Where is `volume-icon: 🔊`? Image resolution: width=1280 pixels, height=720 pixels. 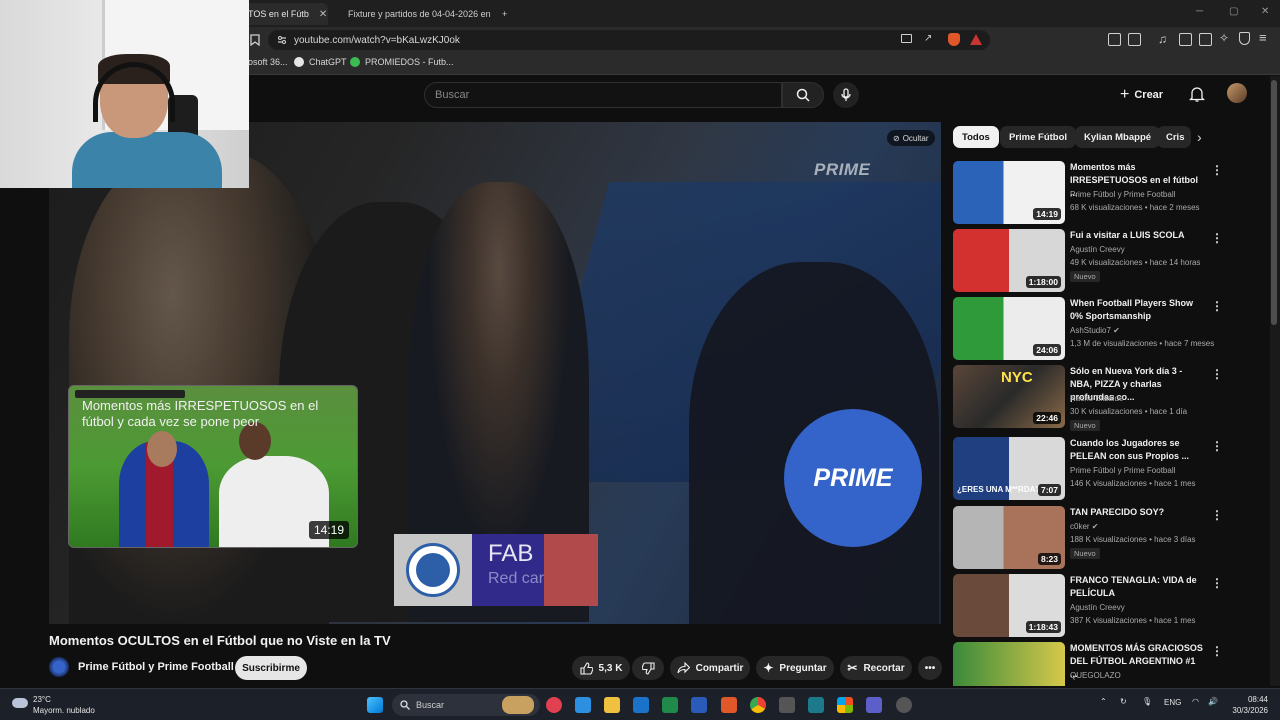
volume-icon: 🔊 is located at coordinates (1213, 701).